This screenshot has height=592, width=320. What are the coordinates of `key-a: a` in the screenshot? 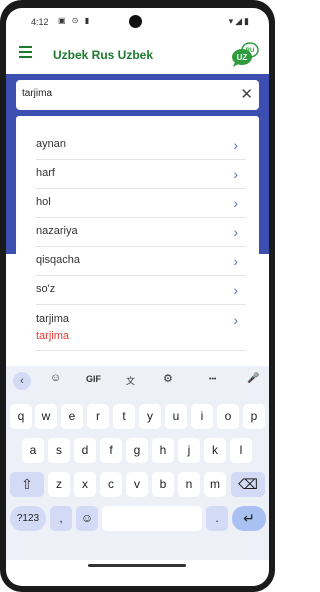 It's located at (33, 450).